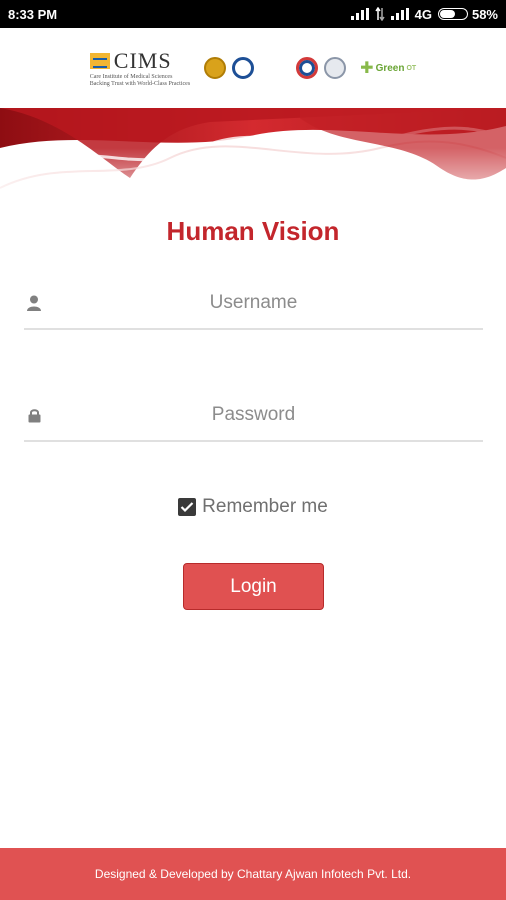 The image size is (506, 900). I want to click on remember-me-checkbox, so click(187, 507).